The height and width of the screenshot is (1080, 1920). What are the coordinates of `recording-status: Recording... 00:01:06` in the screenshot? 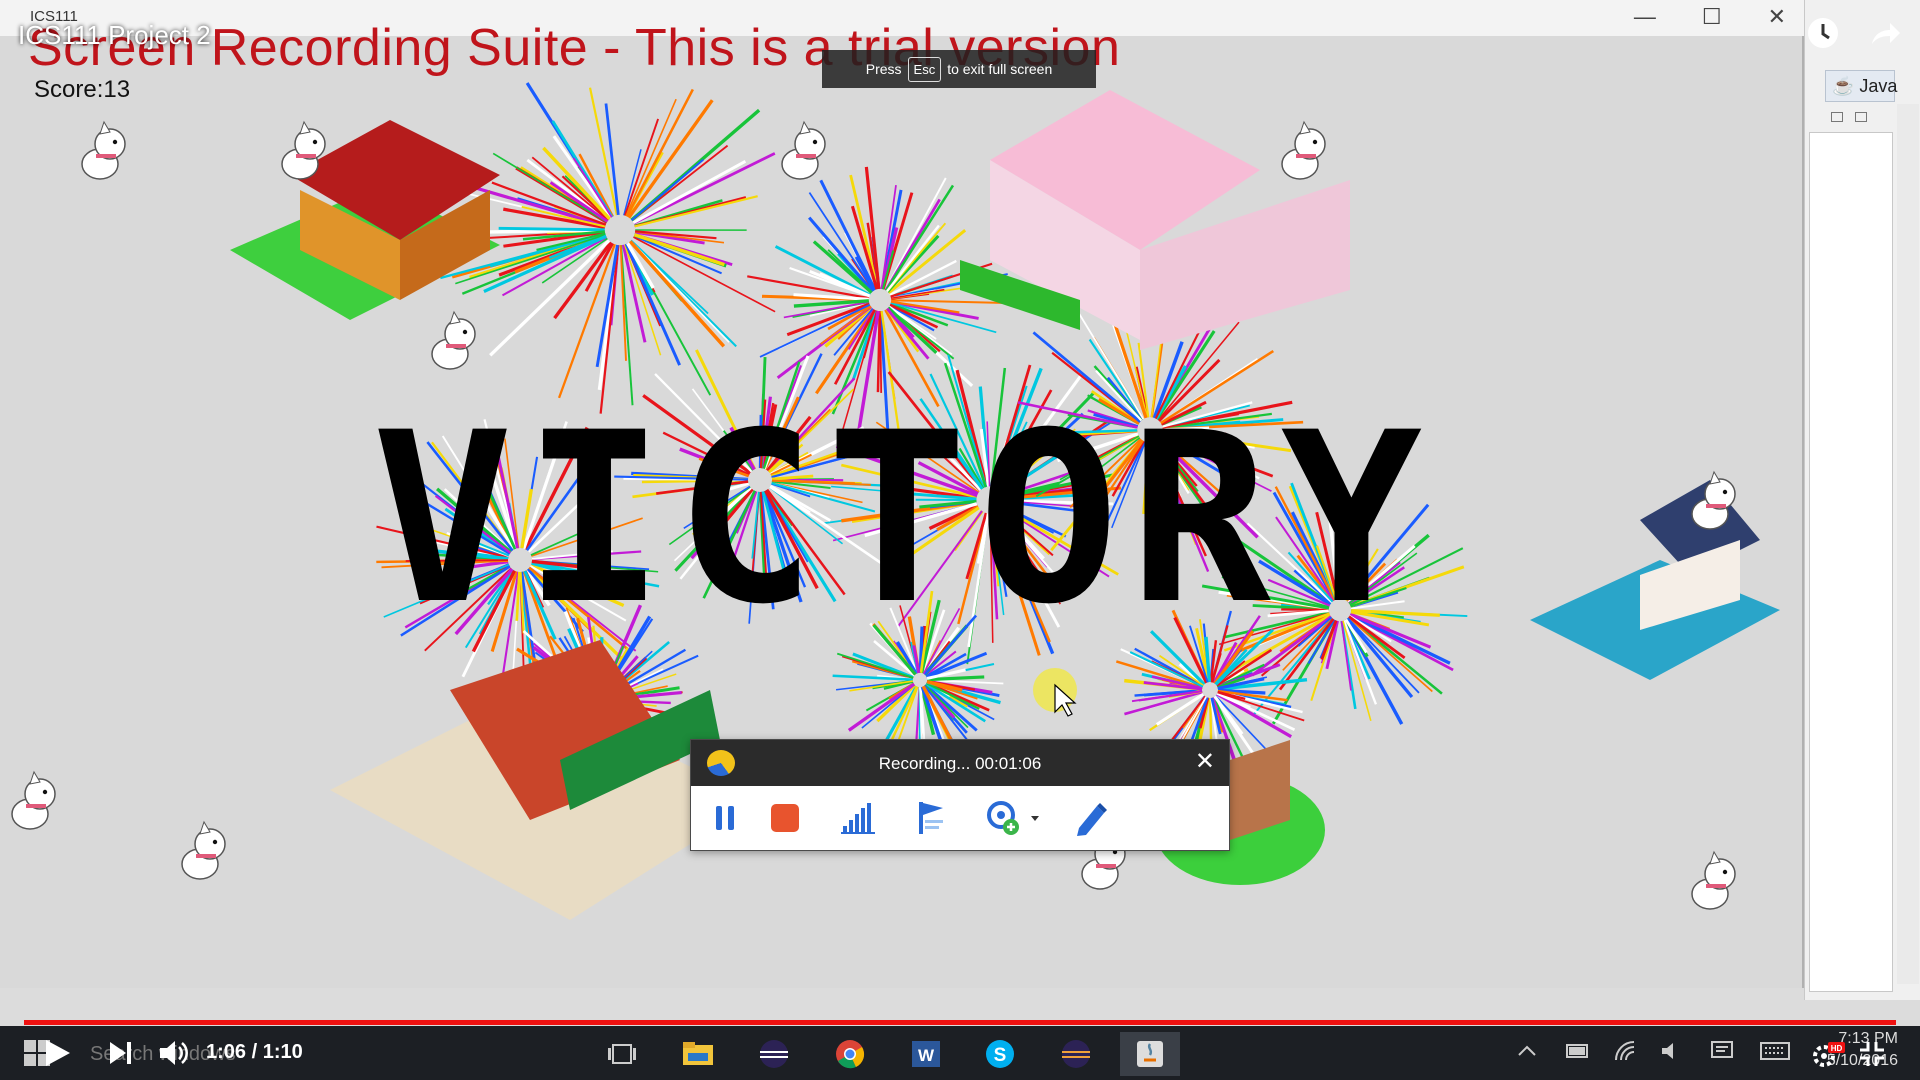 It's located at (960, 763).